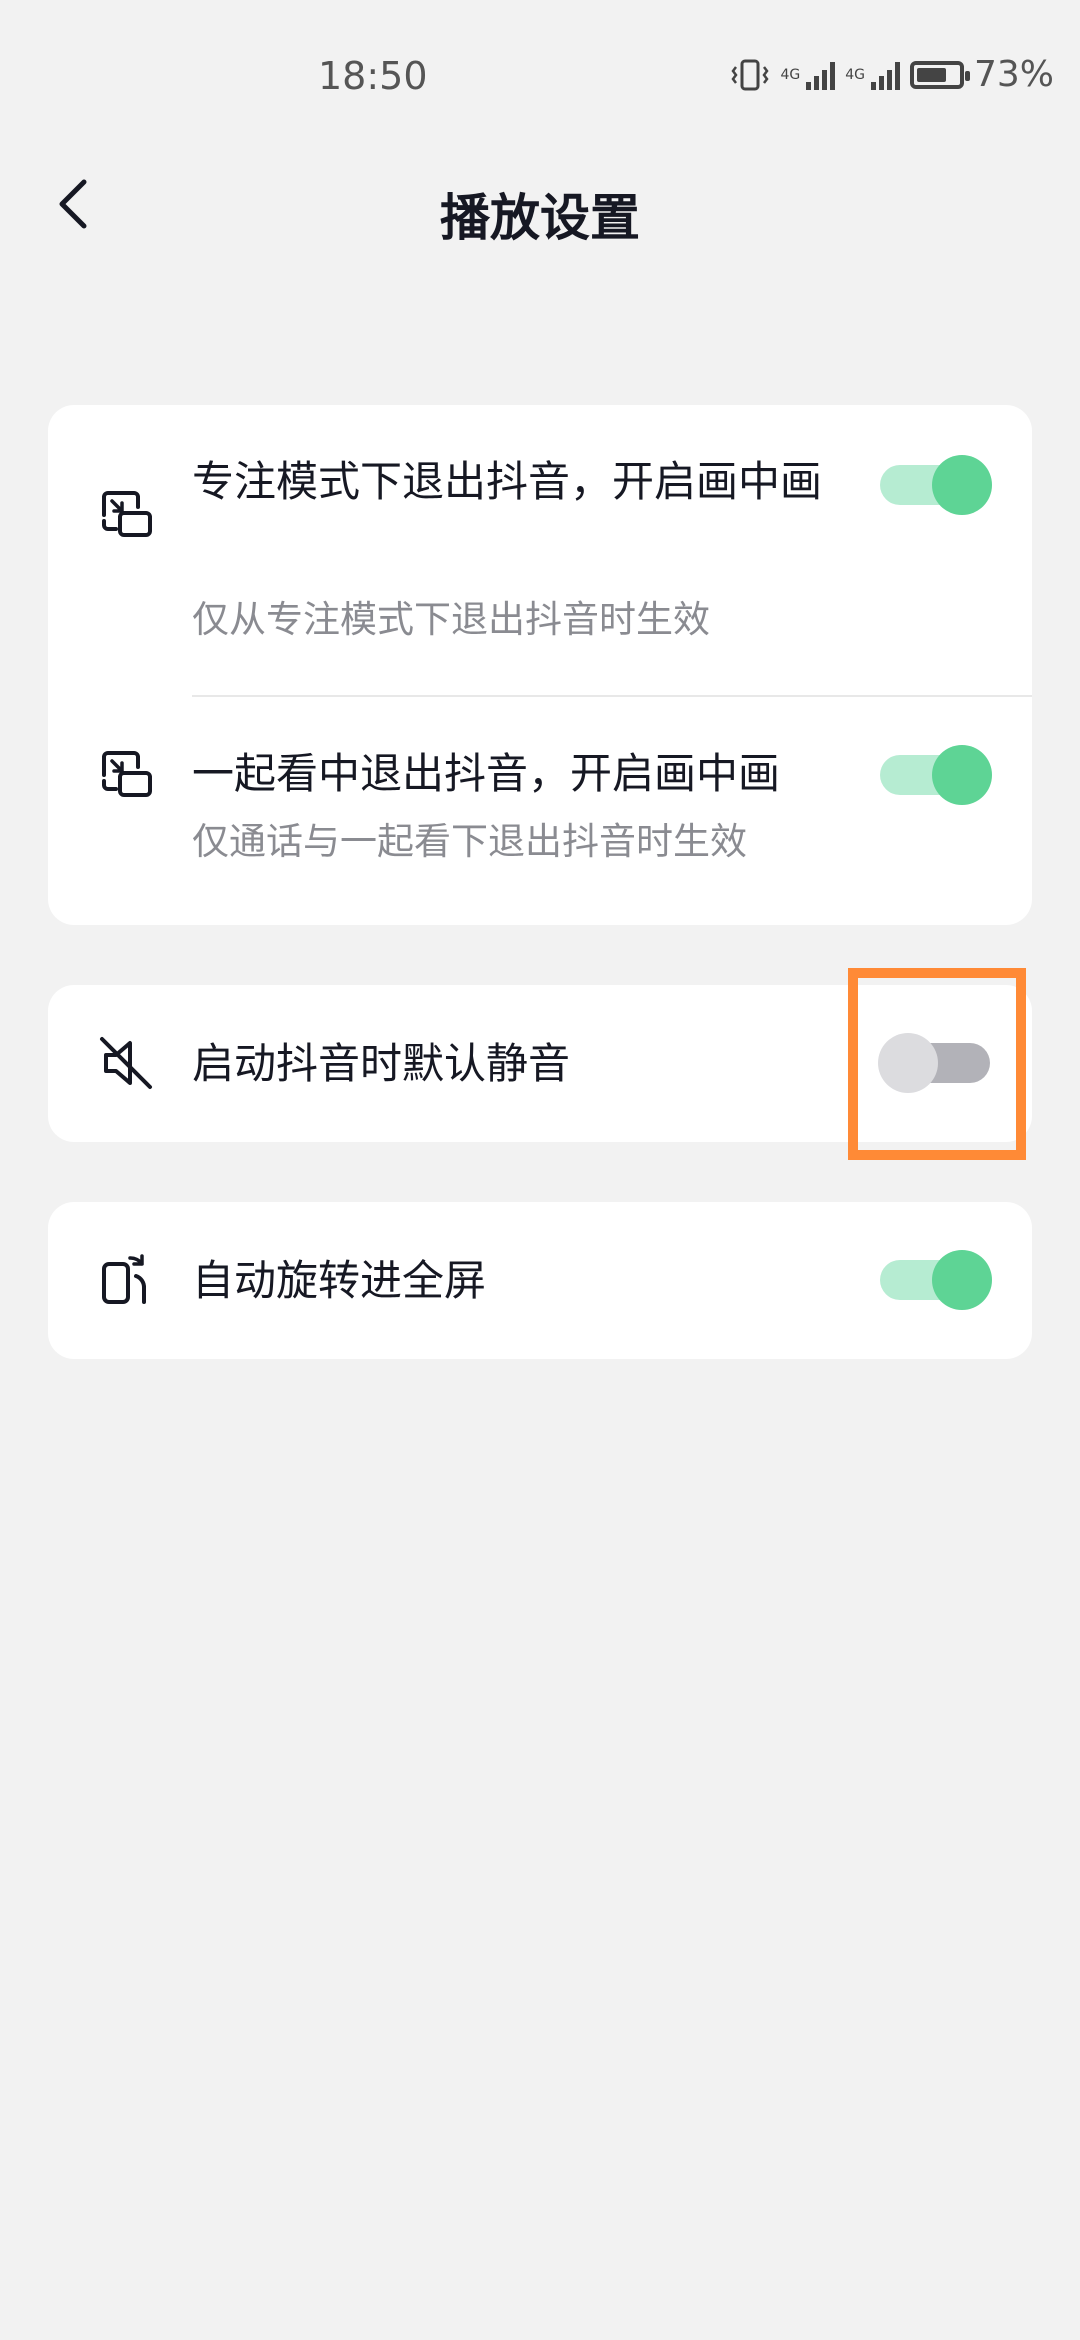  Describe the element at coordinates (381, 1063) in the screenshot. I see `setting-title: 启动抖音时默认静音` at that location.